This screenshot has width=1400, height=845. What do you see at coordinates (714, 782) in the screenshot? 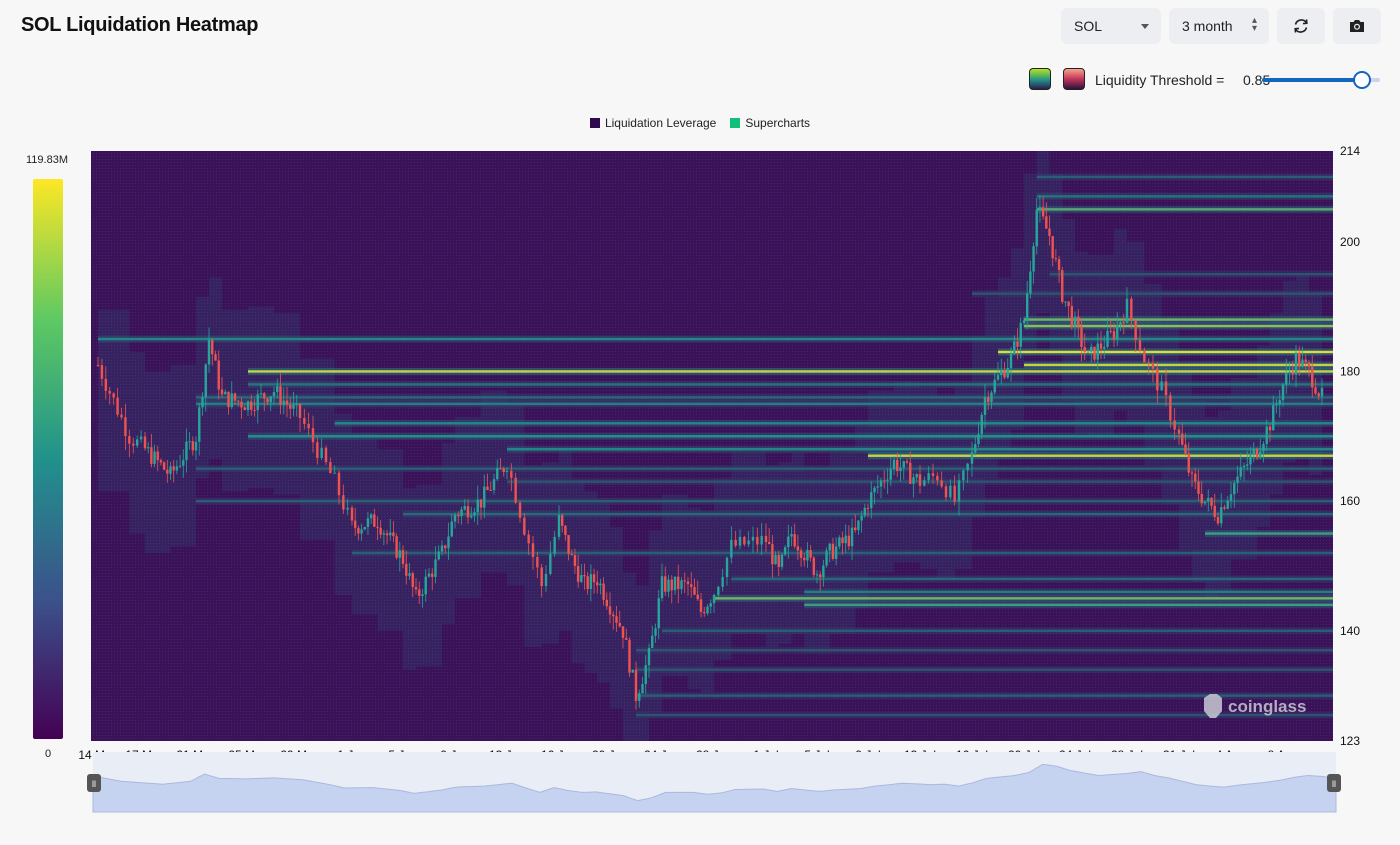
I see `range-navigator: ll ll` at bounding box center [714, 782].